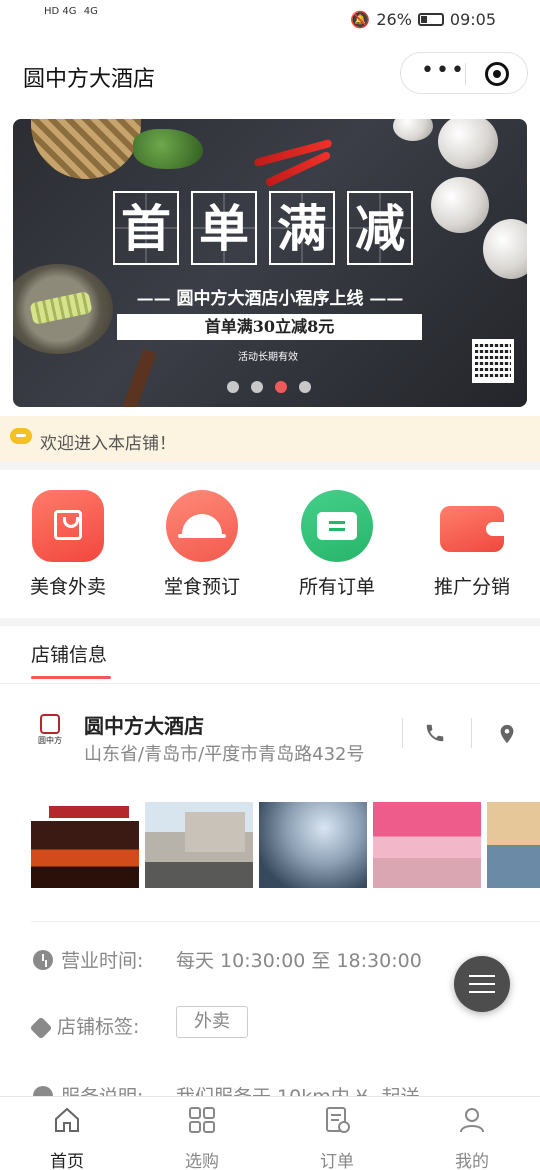 This screenshot has height=1170, width=540. Describe the element at coordinates (263, 228) in the screenshot. I see `banner-headline: 首 单 满 减` at that location.